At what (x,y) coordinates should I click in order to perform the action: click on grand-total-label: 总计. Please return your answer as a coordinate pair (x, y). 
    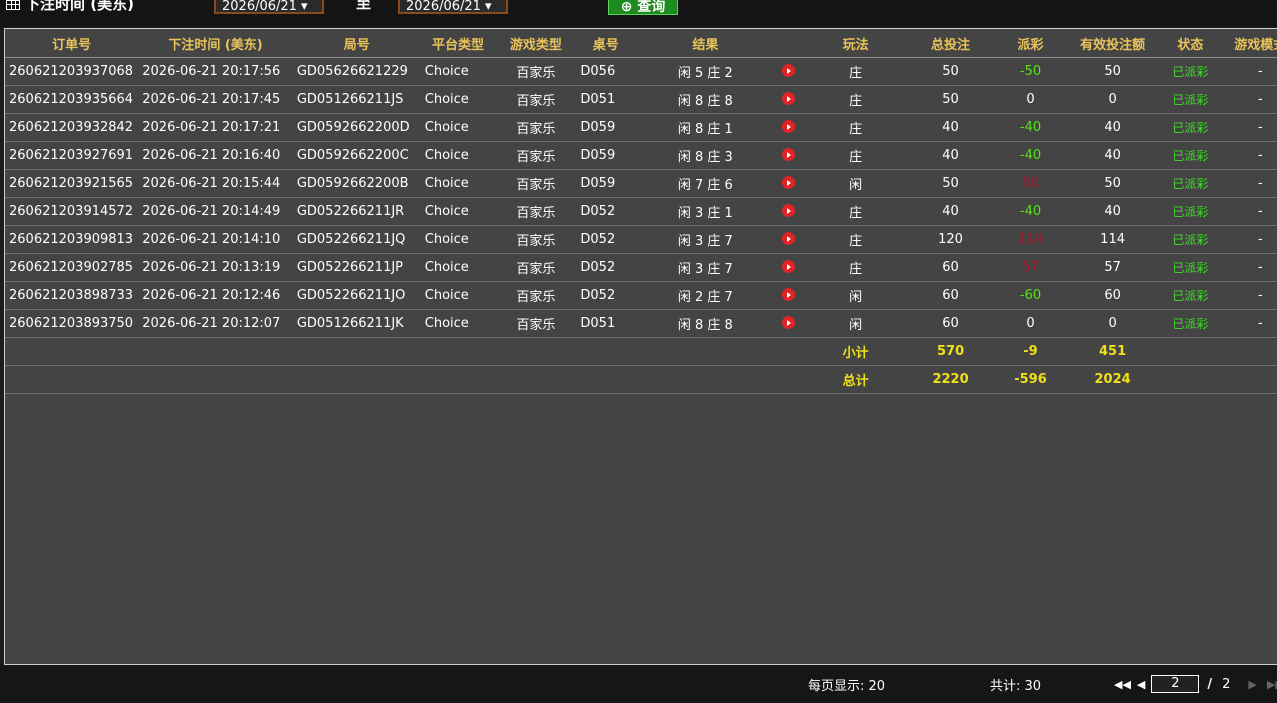
    Looking at the image, I should click on (856, 379).